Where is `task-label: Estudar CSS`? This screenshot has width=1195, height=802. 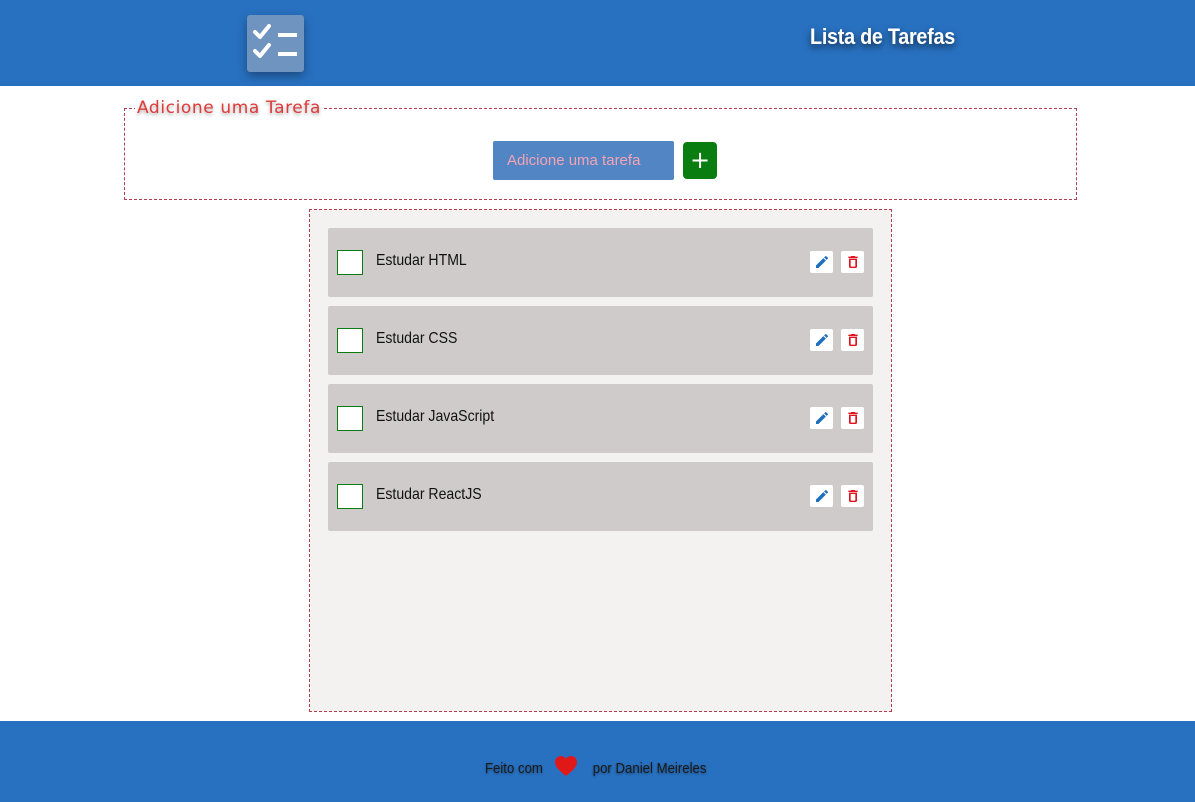 task-label: Estudar CSS is located at coordinates (417, 338).